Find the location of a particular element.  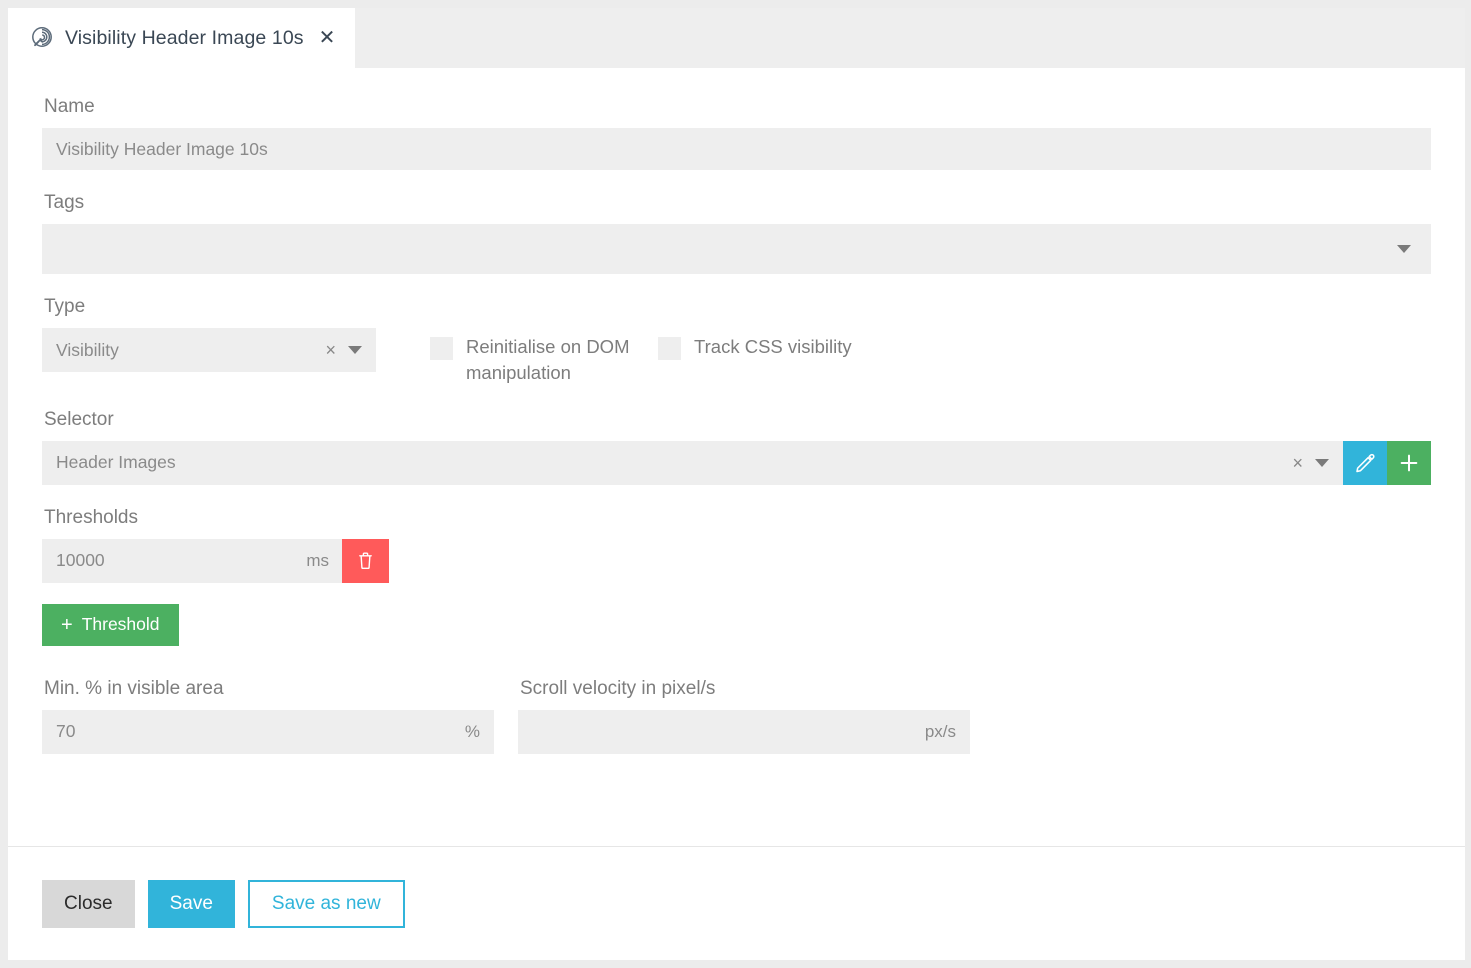

tags-label: Tags is located at coordinates (64, 202).